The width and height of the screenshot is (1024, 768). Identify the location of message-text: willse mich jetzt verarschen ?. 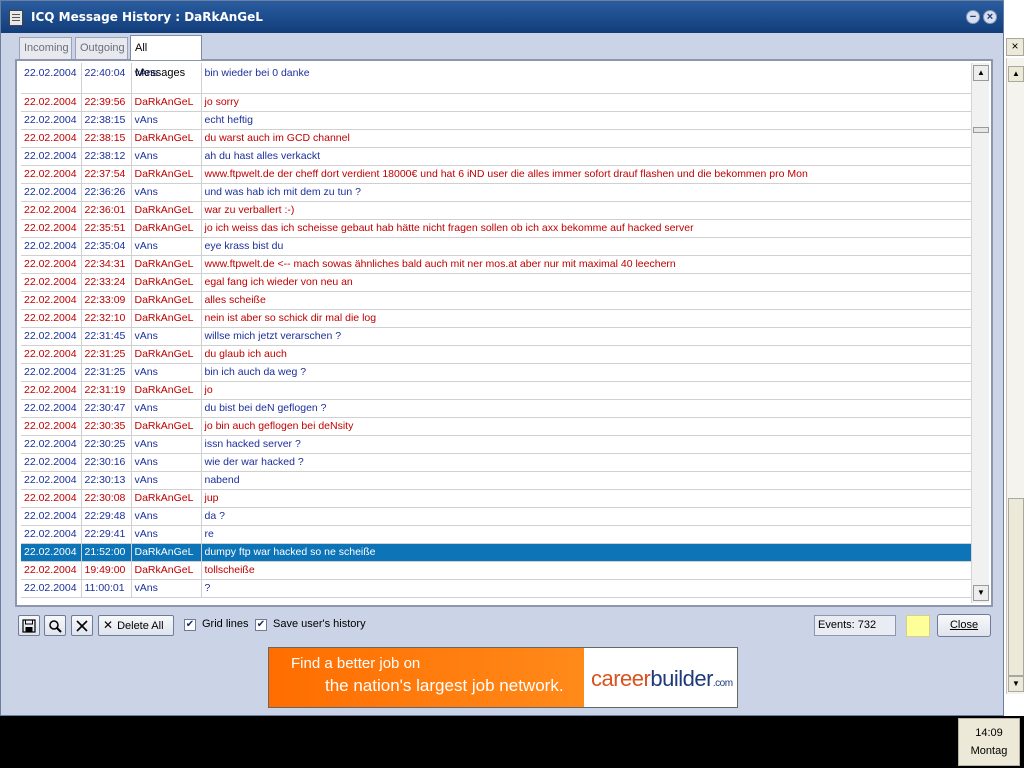
(587, 336).